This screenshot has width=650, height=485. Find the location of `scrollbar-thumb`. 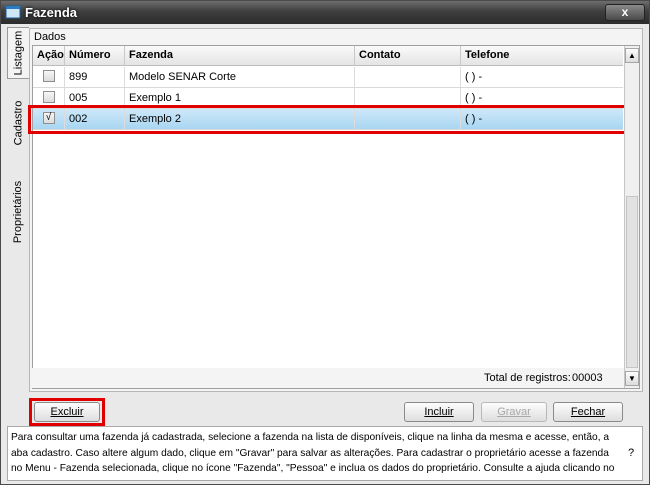

scrollbar-thumb is located at coordinates (632, 282).